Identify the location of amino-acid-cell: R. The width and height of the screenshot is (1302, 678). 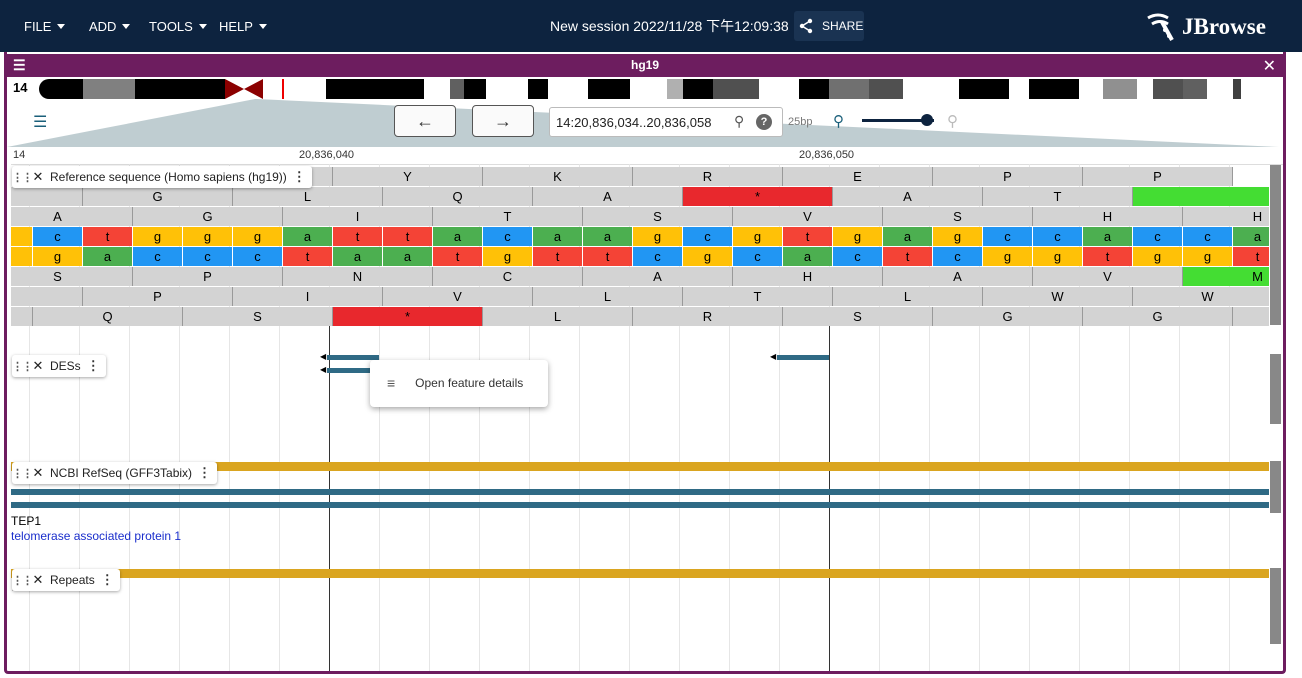
(708, 316).